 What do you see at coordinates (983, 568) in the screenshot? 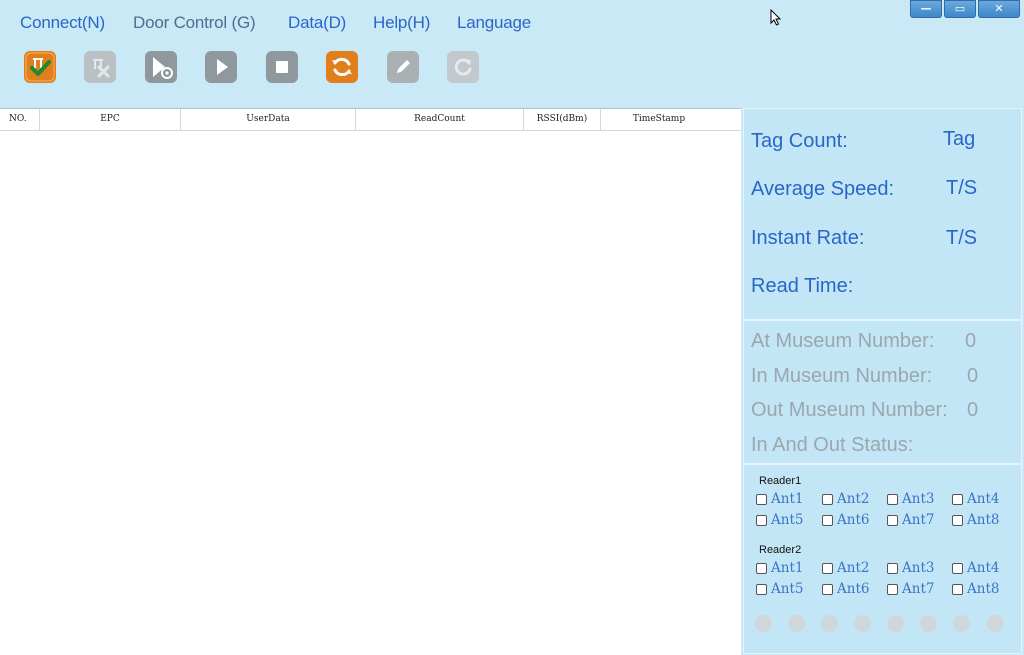
I see `antenna-label: Ant4` at bounding box center [983, 568].